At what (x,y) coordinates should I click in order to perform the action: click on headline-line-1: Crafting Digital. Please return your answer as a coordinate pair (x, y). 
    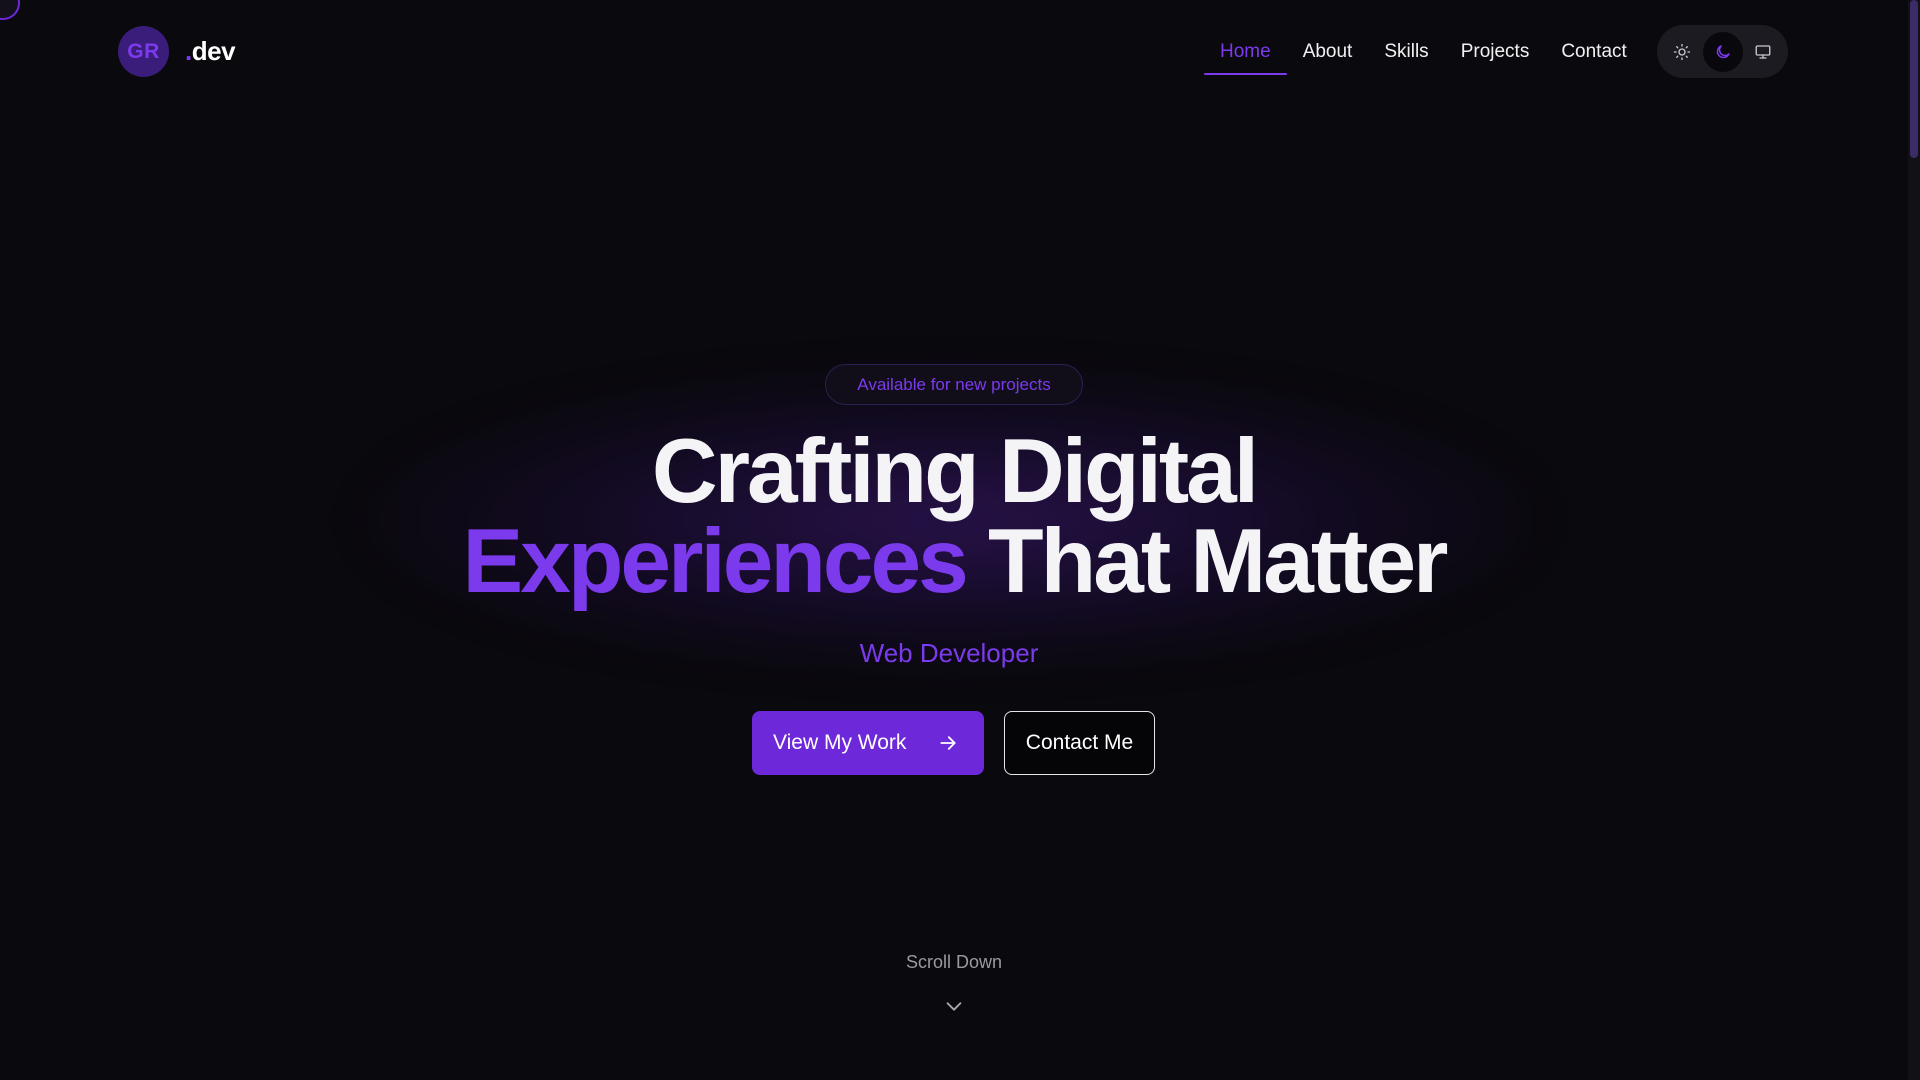
    Looking at the image, I should click on (955, 471).